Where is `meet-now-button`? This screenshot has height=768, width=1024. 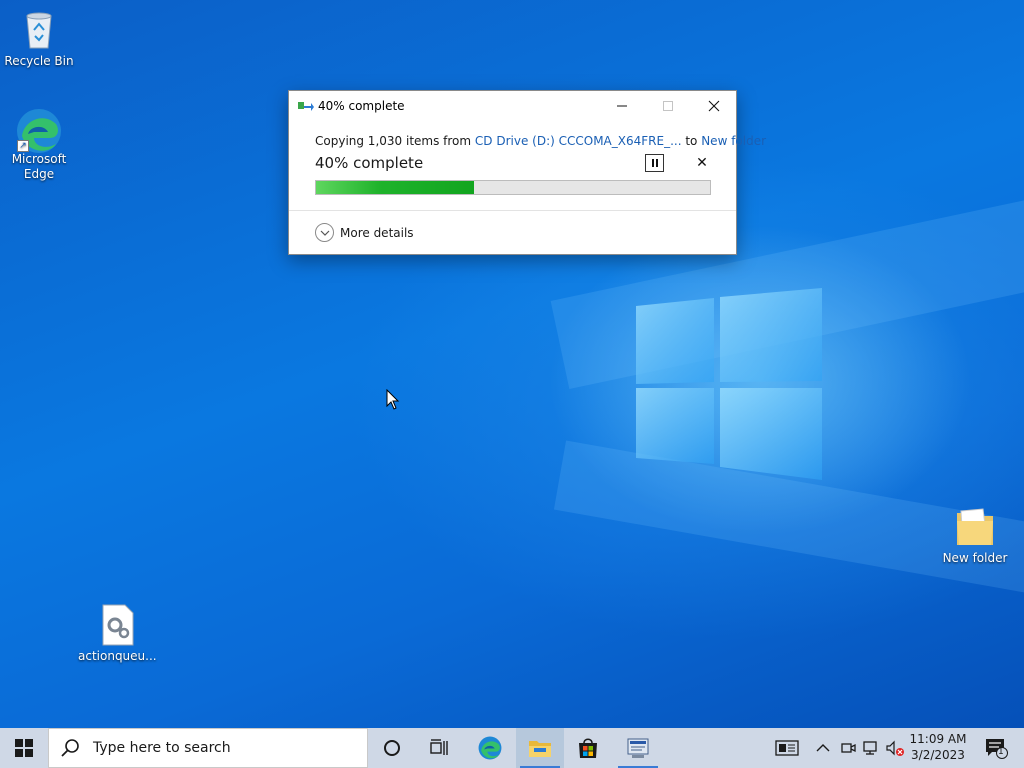
meet-now-button is located at coordinates (848, 748).